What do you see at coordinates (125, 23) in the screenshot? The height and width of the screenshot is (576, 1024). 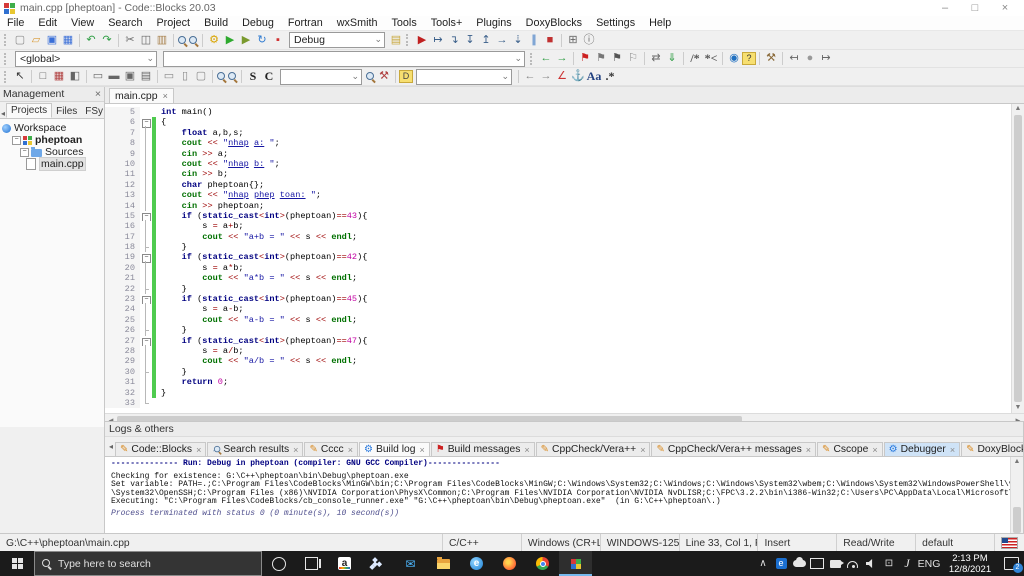 I see `menu-item-search: Search` at bounding box center [125, 23].